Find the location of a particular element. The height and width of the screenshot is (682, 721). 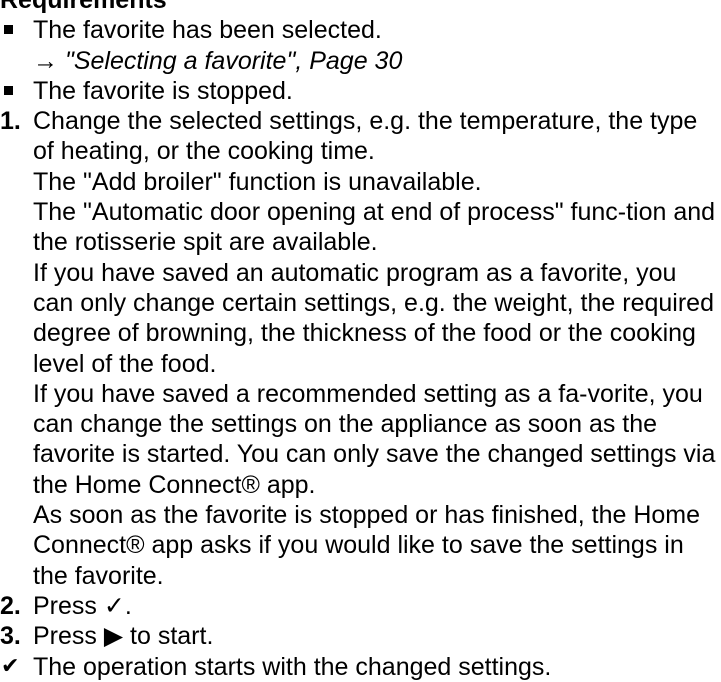

step-item: 3. Press ▶ to start. is located at coordinates (360, 636).